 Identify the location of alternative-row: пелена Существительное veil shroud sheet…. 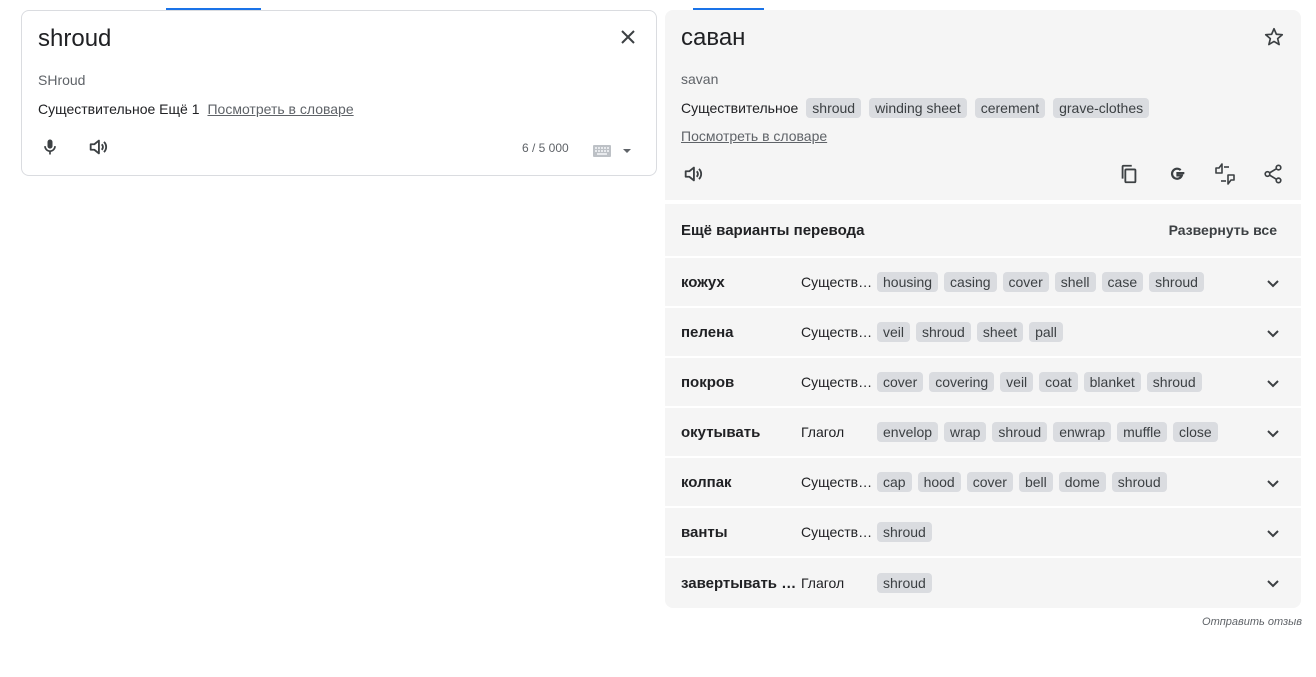
(983, 333).